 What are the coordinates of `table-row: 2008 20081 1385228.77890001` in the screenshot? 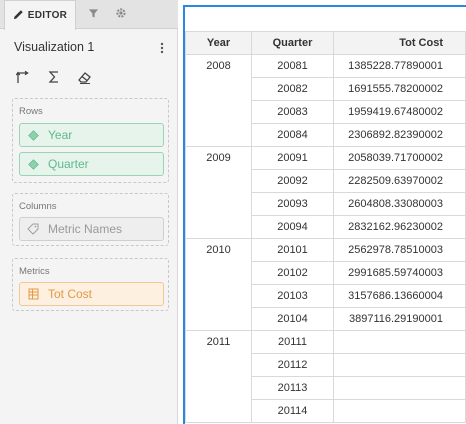 It's located at (325, 100).